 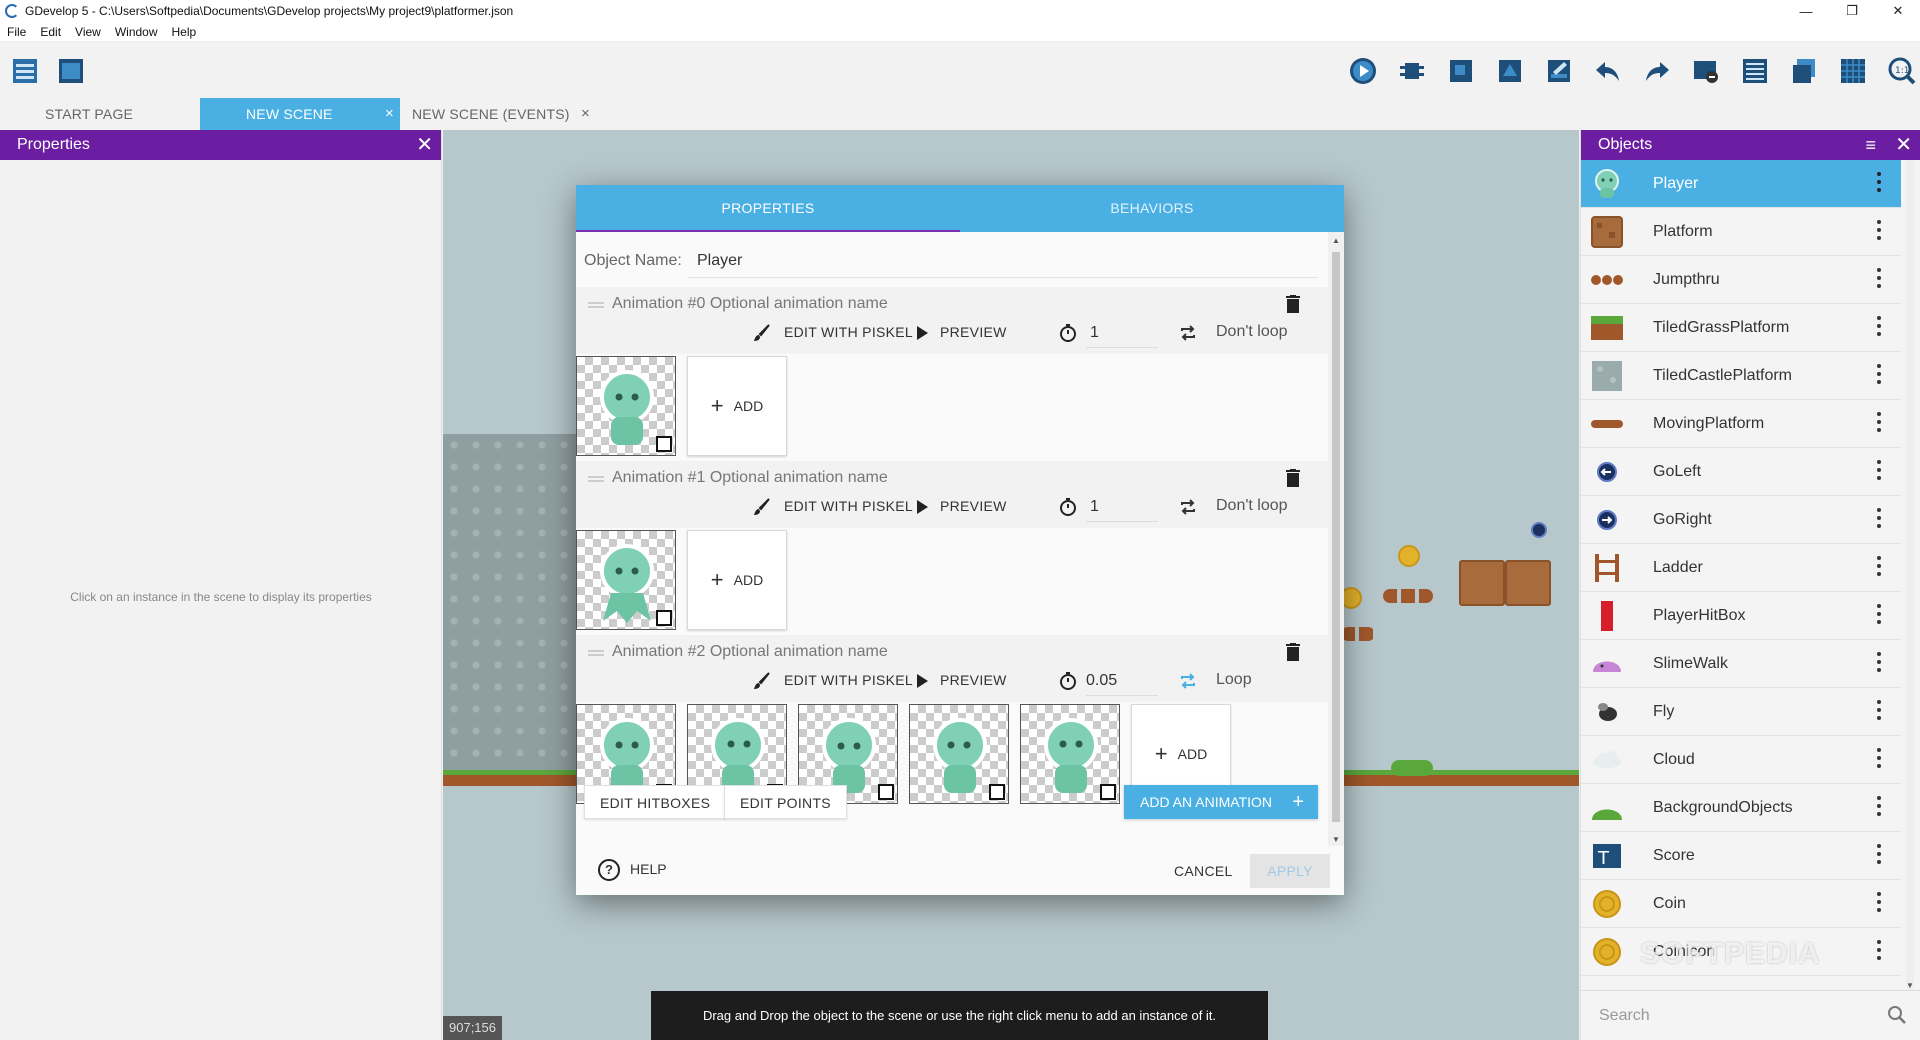 What do you see at coordinates (1741, 328) in the screenshot?
I see `object-item-tiledgrassplatform: TiledGrassPlatform` at bounding box center [1741, 328].